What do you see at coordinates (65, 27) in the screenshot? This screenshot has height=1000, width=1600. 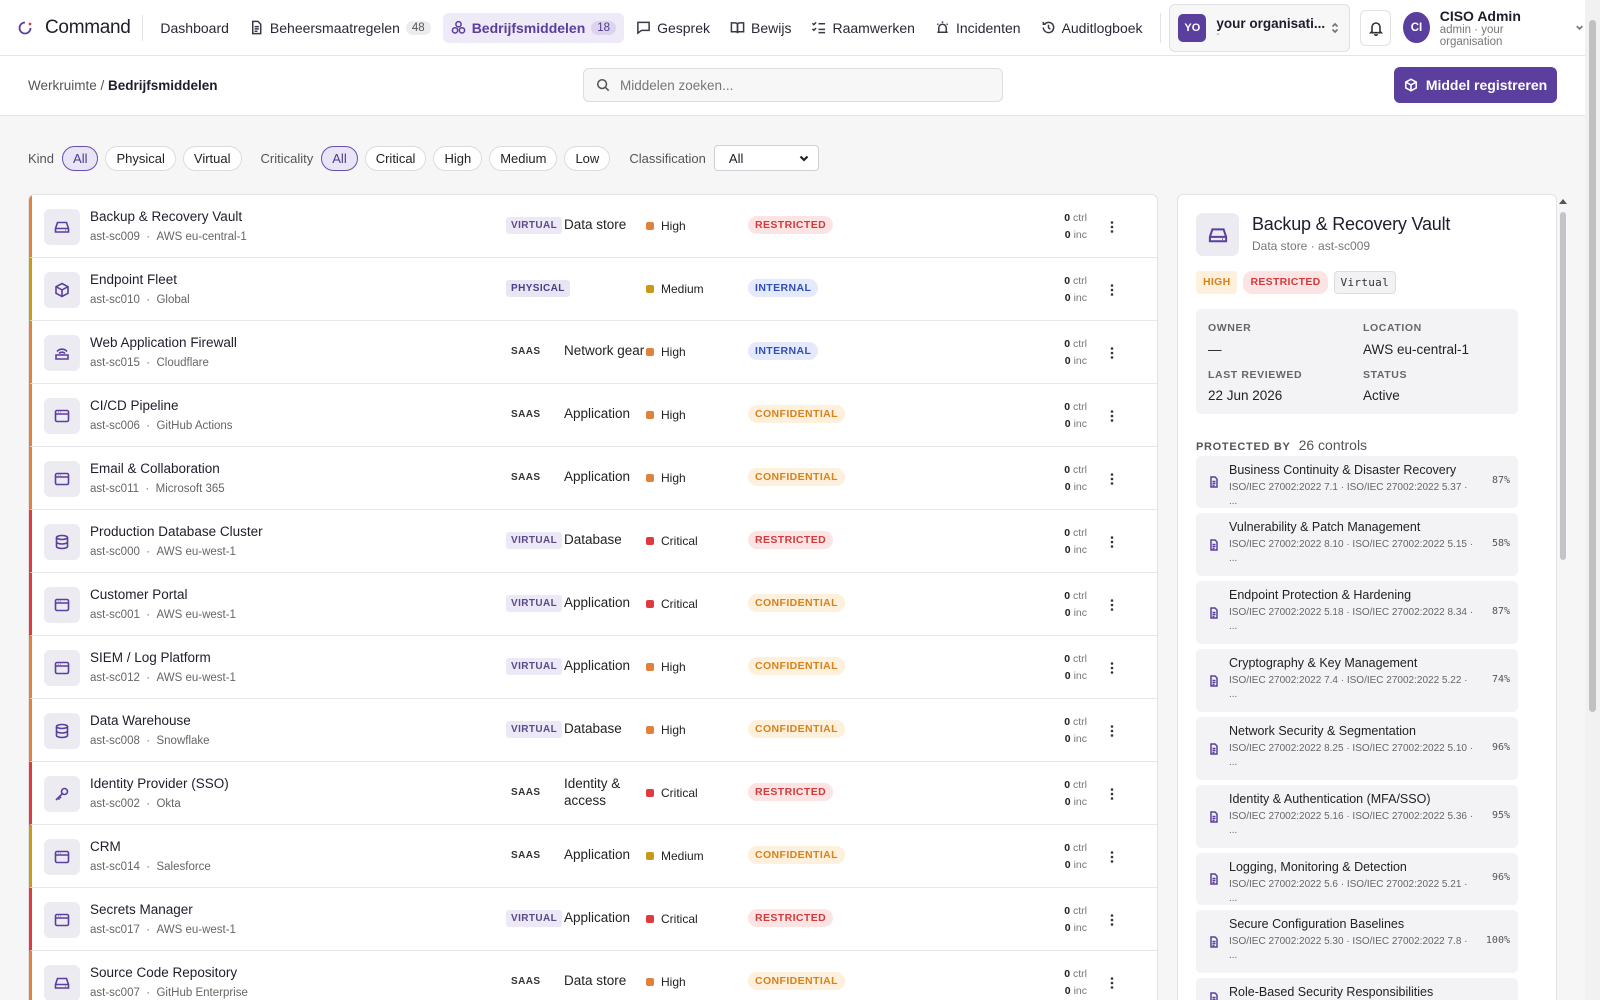 I see `brand: Command` at bounding box center [65, 27].